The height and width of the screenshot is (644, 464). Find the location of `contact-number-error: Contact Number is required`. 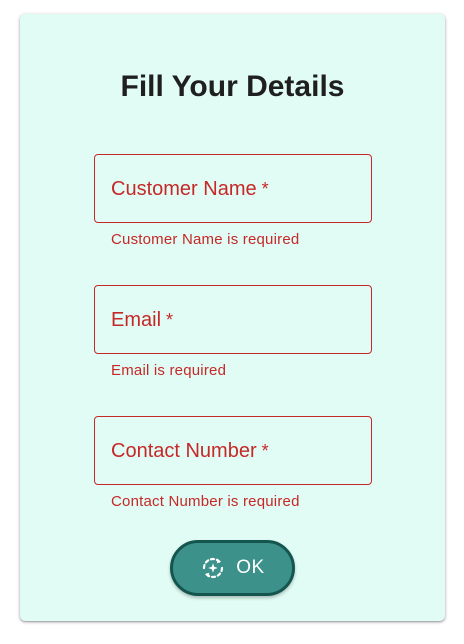

contact-number-error: Contact Number is required is located at coordinates (205, 501).